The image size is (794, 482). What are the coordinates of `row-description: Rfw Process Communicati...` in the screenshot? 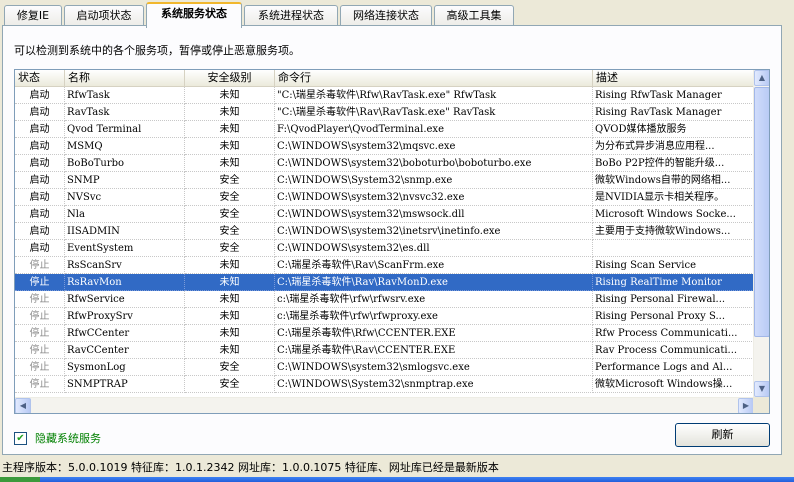 It's located at (673, 333).